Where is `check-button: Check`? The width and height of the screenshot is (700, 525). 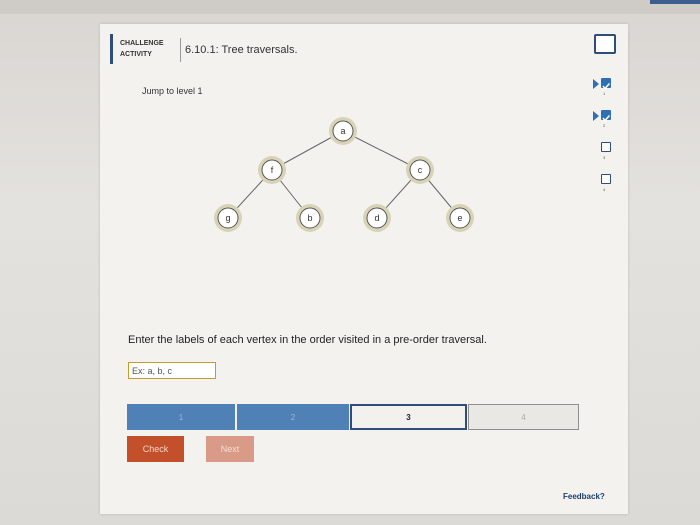 check-button: Check is located at coordinates (155, 449).